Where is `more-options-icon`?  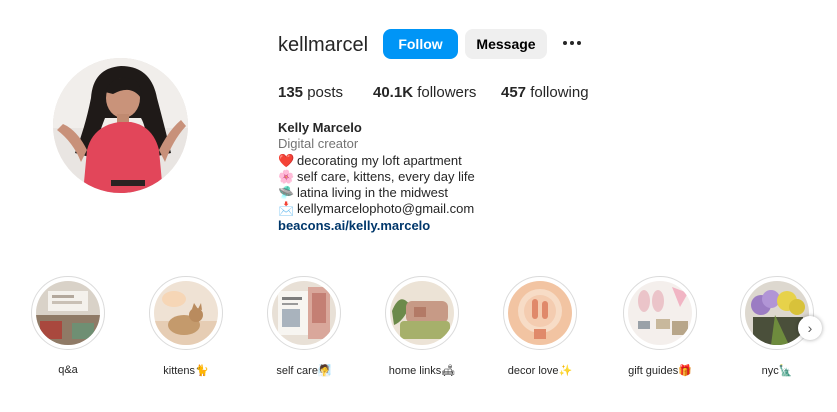
more-options-icon is located at coordinates (572, 43).